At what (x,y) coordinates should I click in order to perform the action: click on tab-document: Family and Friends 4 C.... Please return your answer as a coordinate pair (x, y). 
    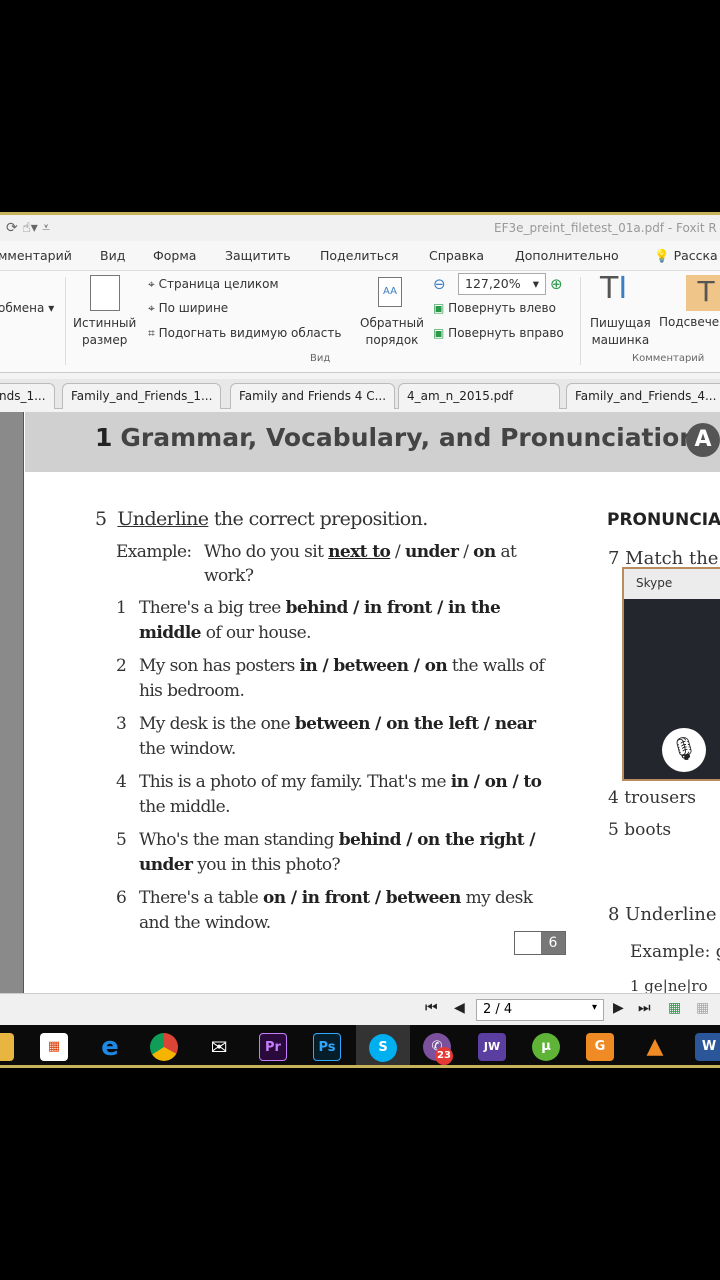
    Looking at the image, I should click on (313, 396).